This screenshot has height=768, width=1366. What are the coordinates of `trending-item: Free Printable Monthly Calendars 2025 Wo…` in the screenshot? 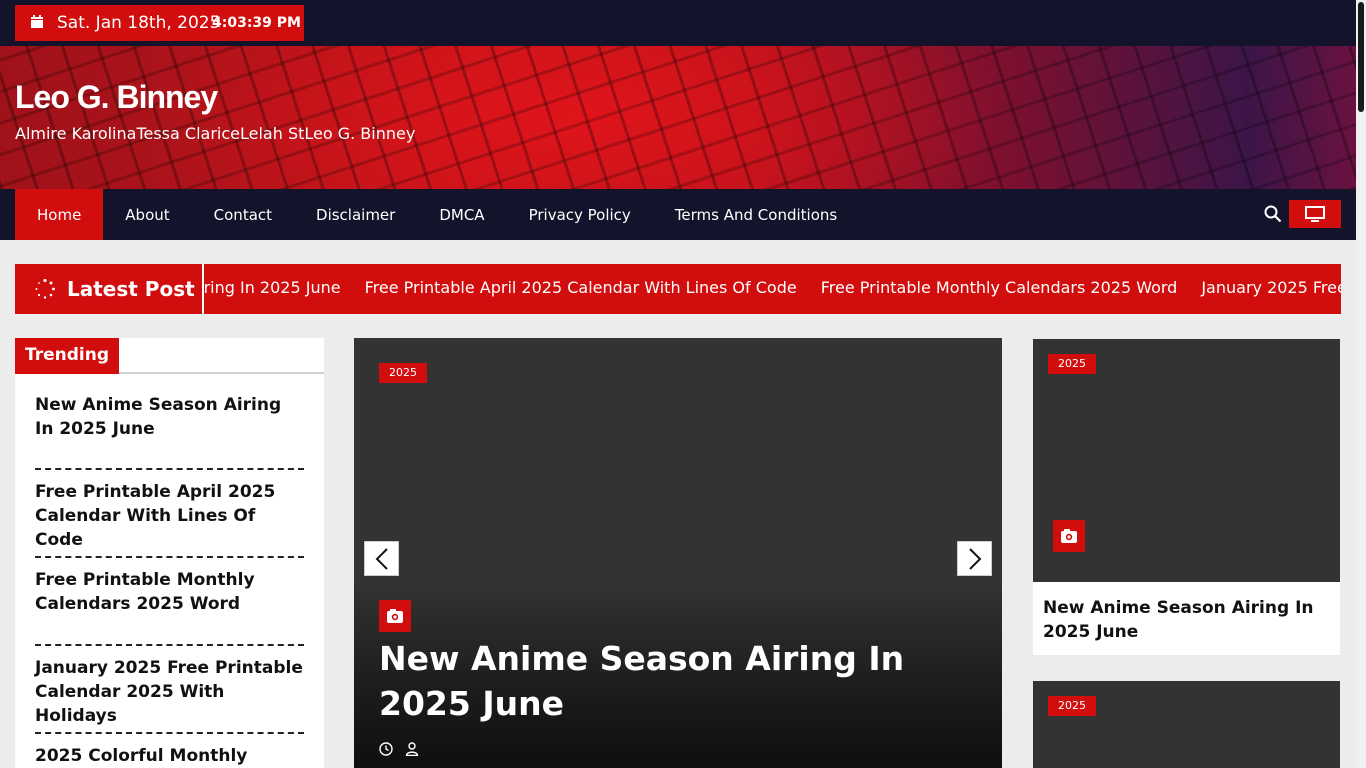 It's located at (169, 592).